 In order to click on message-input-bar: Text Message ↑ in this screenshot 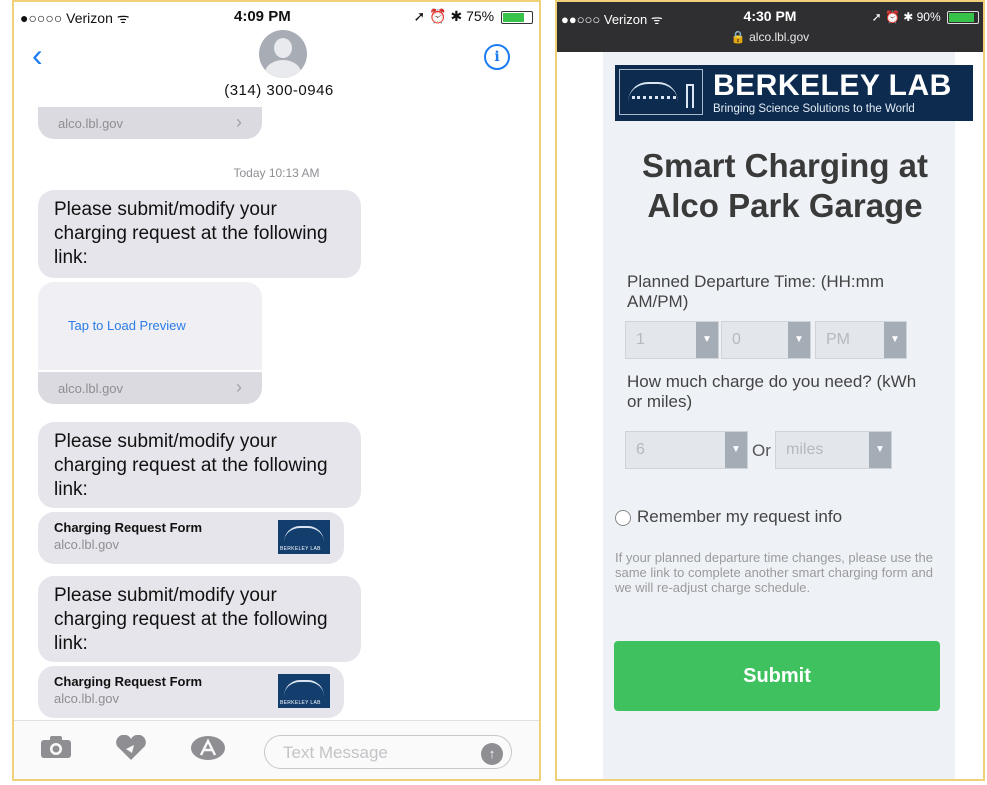, I will do `click(276, 749)`.